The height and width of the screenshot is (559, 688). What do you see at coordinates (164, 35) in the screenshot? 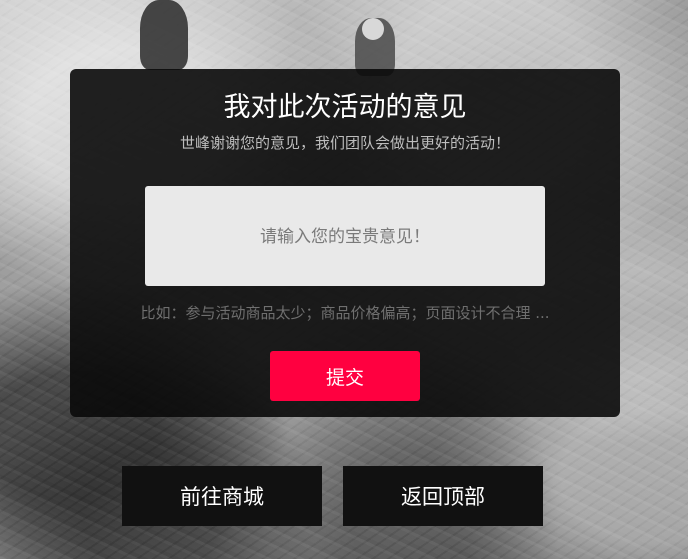
I see `hiker-figure` at bounding box center [164, 35].